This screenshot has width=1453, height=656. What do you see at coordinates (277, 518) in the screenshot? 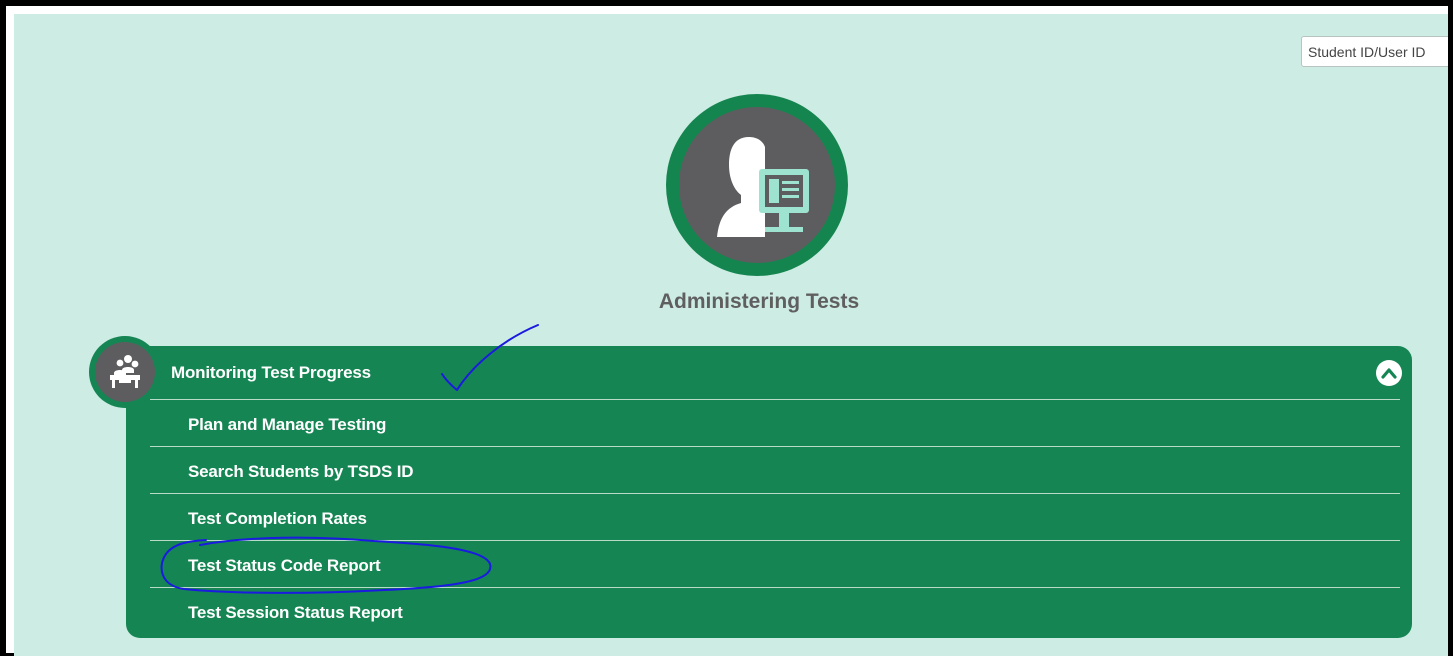
I see `menu-item-label: Test Completion Rates` at bounding box center [277, 518].